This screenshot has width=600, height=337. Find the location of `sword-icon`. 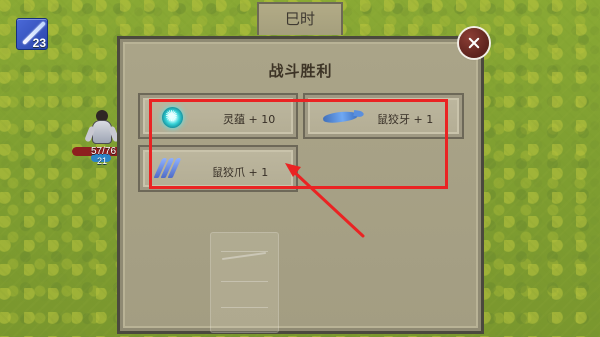

sword-icon is located at coordinates (244, 256).